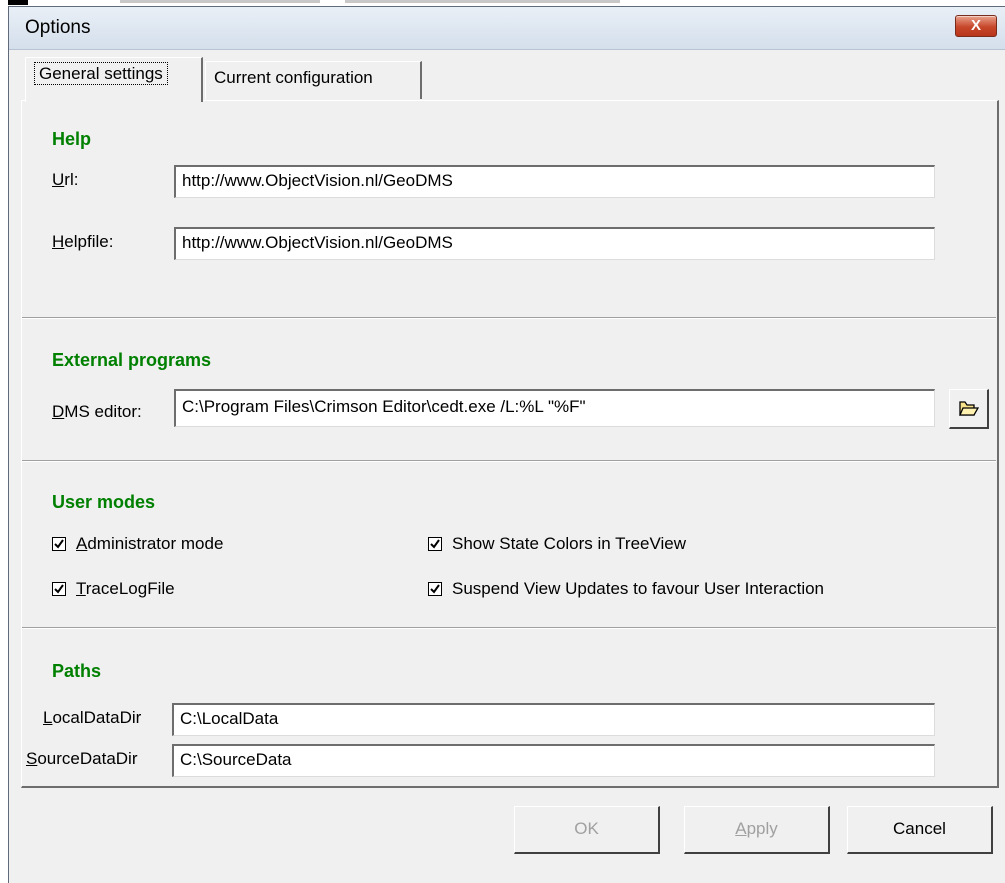 The image size is (1005, 883). I want to click on checkbox-label: Show State Colors in TreeView, so click(569, 543).